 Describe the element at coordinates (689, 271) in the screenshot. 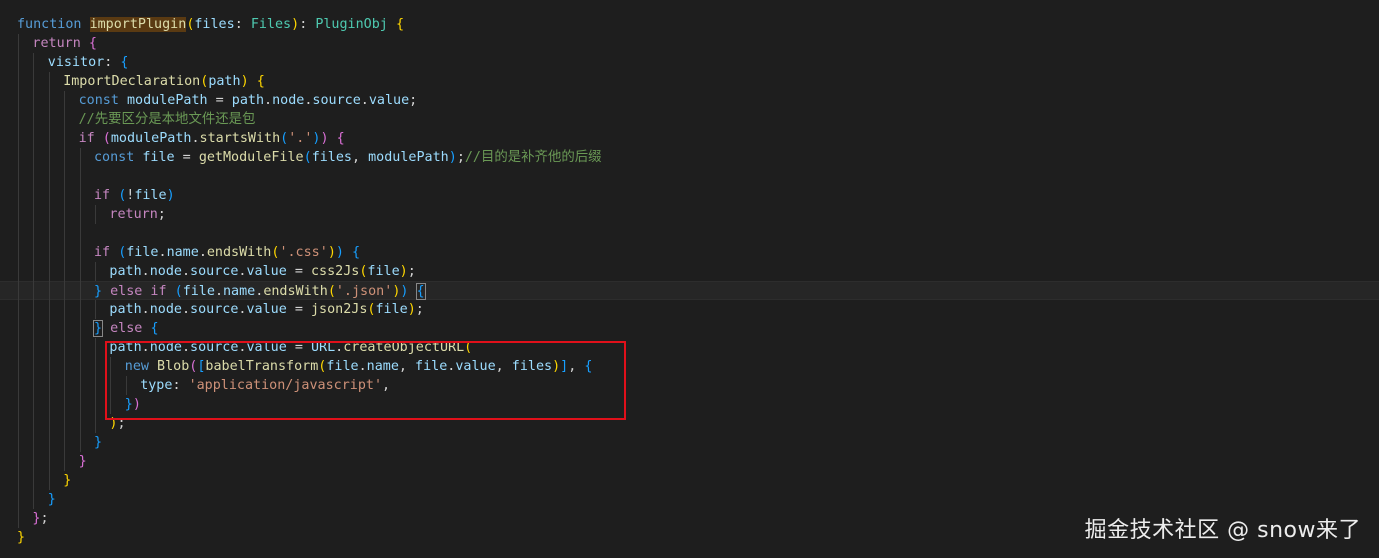

I see `code-line: path.node.source.value = css2Js(file);` at that location.